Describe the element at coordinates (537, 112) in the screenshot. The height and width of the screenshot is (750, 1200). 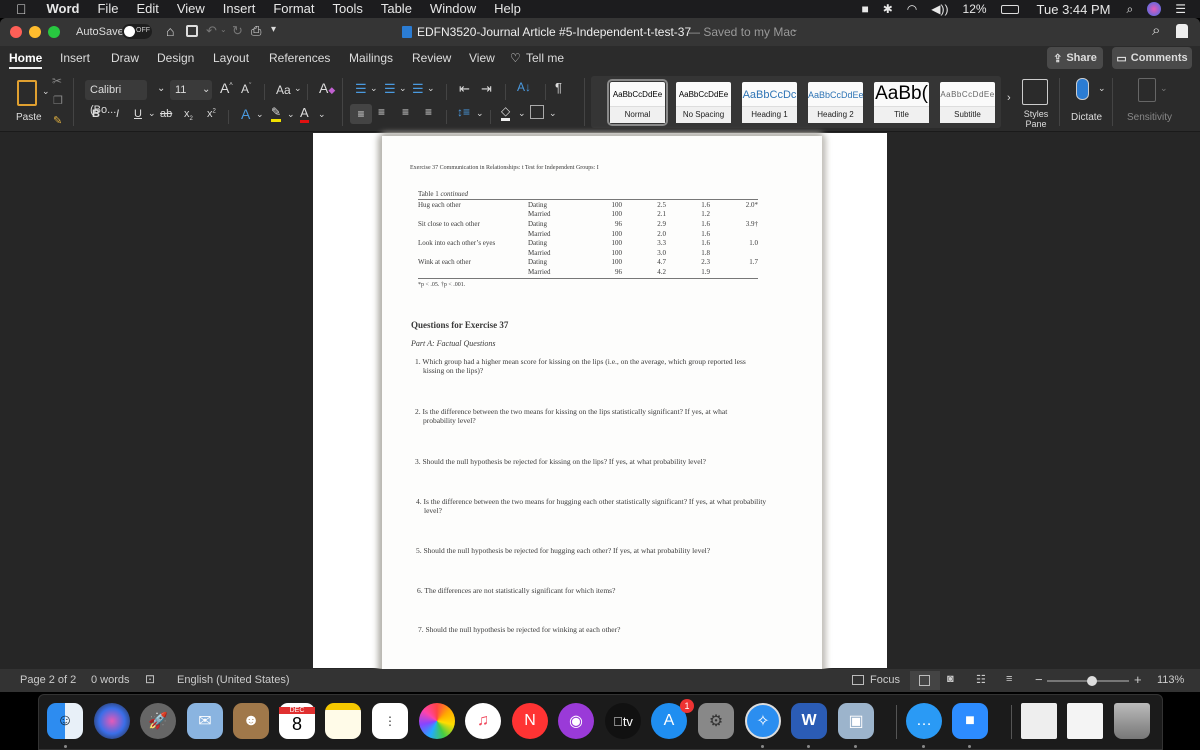
I see `borders-icon` at that location.